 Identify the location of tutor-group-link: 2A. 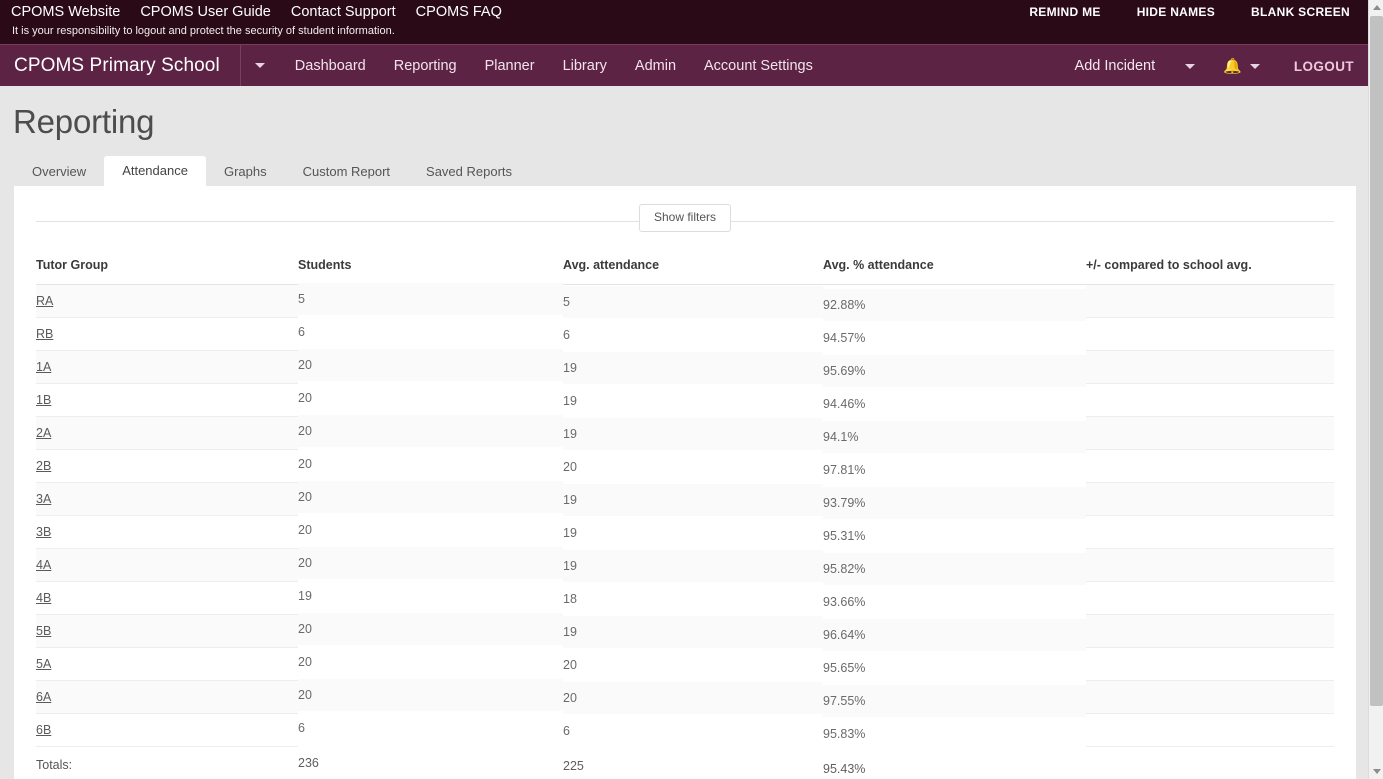
(43, 433).